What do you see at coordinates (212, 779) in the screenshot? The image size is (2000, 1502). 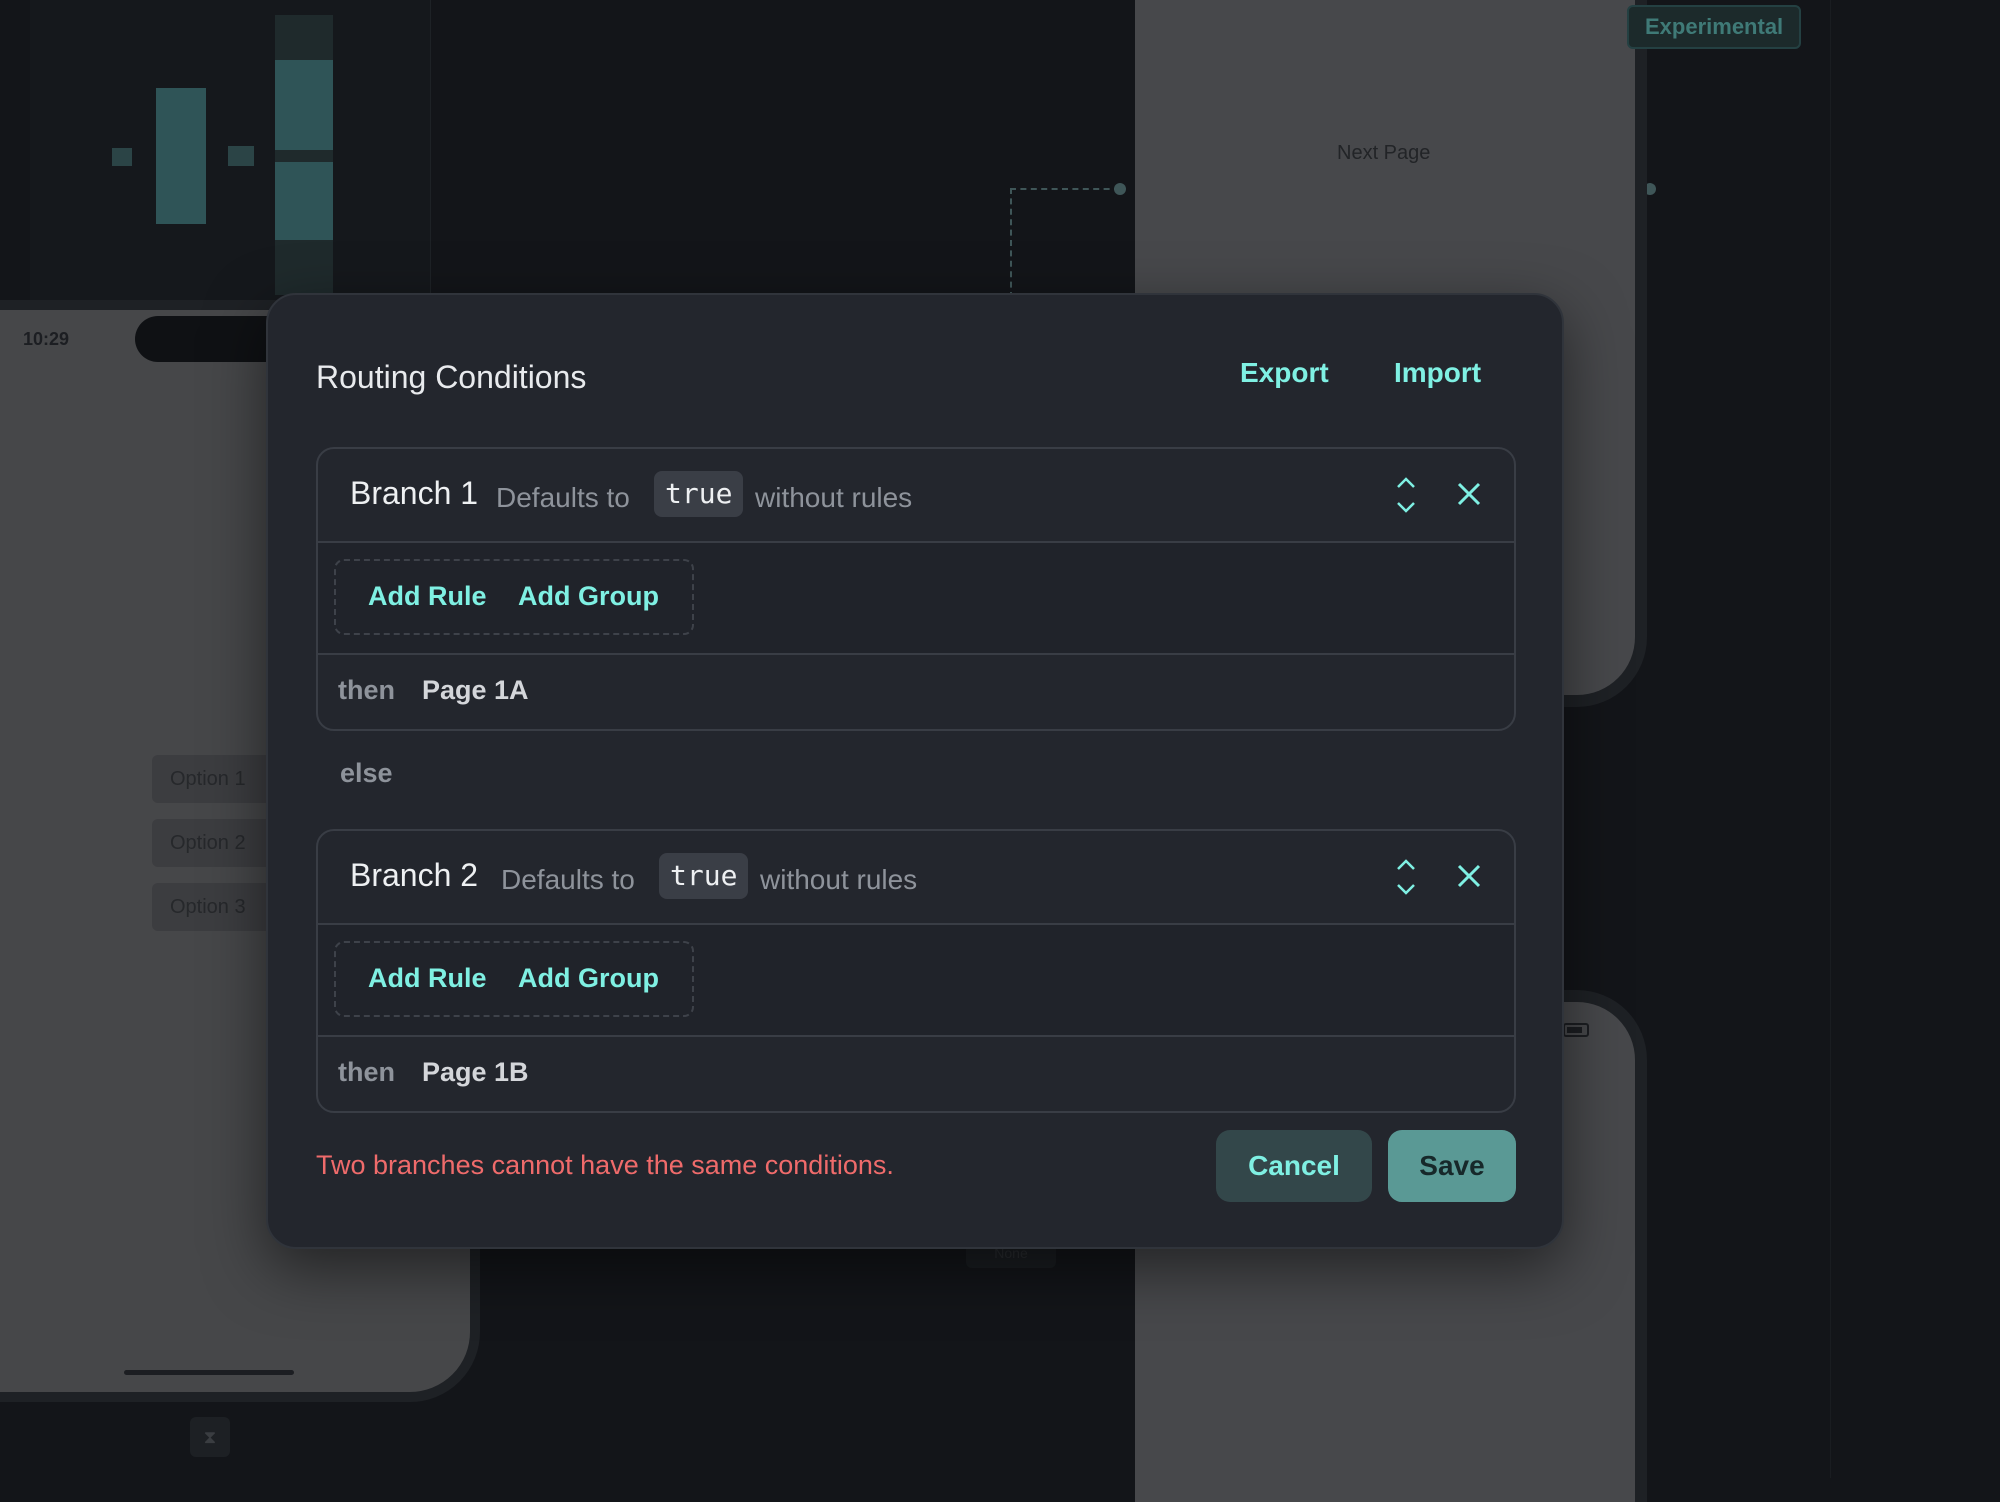 I see `phone-option: Option 1` at bounding box center [212, 779].